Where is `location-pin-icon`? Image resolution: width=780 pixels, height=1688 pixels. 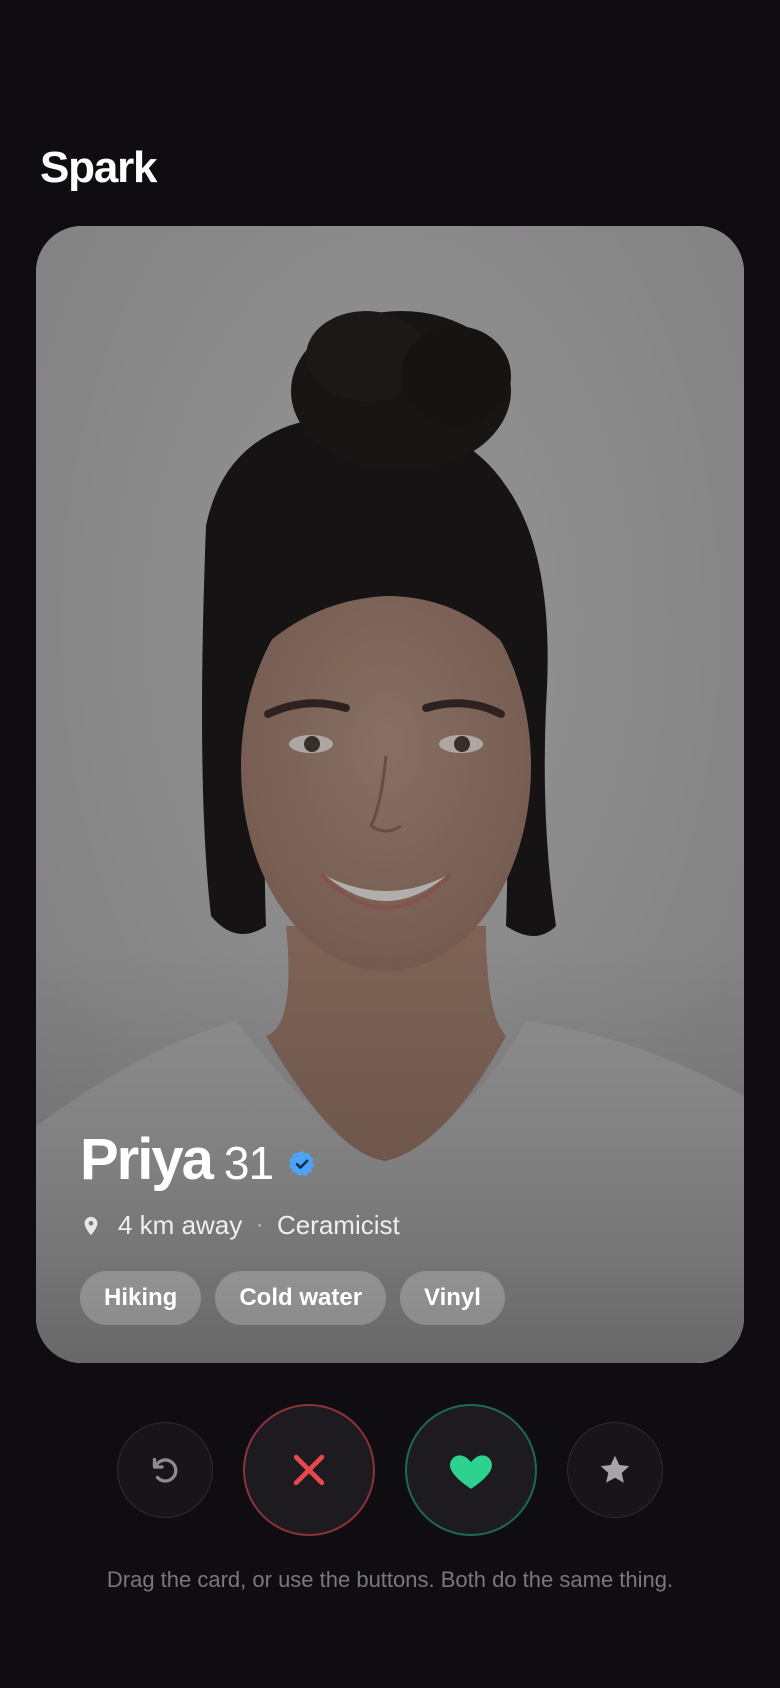 location-pin-icon is located at coordinates (91, 1225).